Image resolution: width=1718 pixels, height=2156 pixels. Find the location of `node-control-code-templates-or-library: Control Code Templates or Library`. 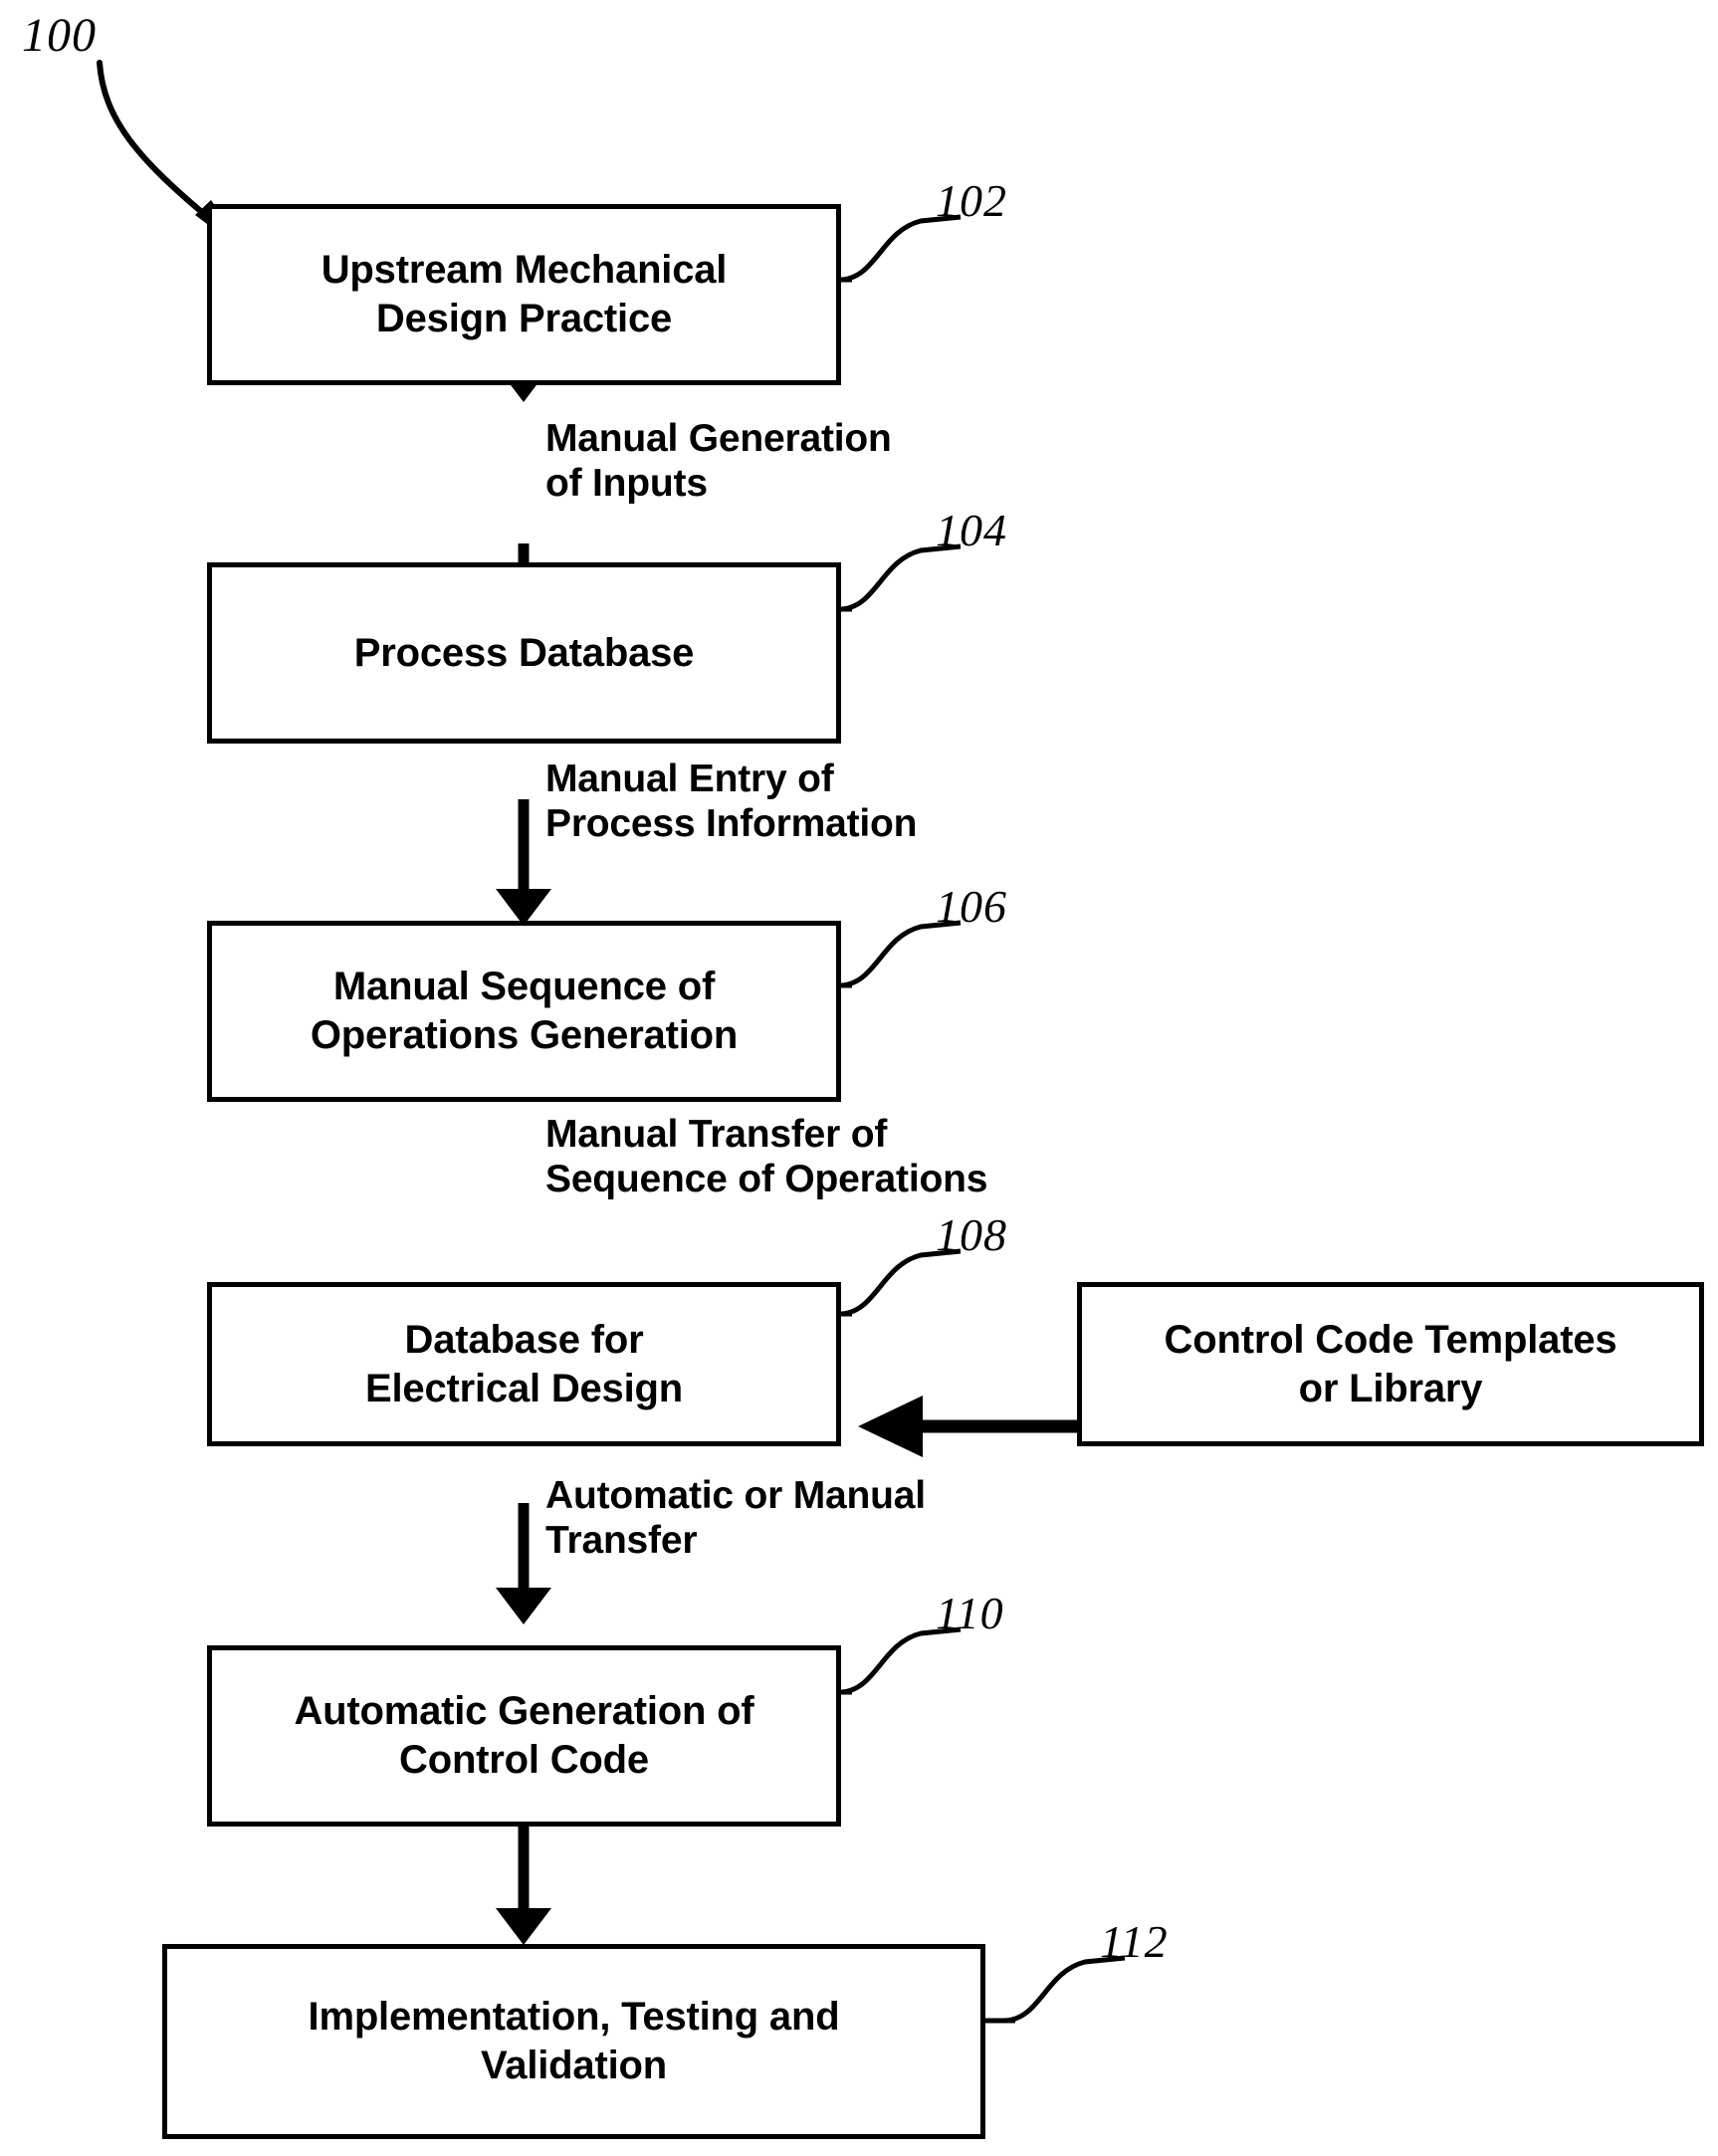

node-control-code-templates-or-library: Control Code Templates or Library is located at coordinates (1390, 1364).